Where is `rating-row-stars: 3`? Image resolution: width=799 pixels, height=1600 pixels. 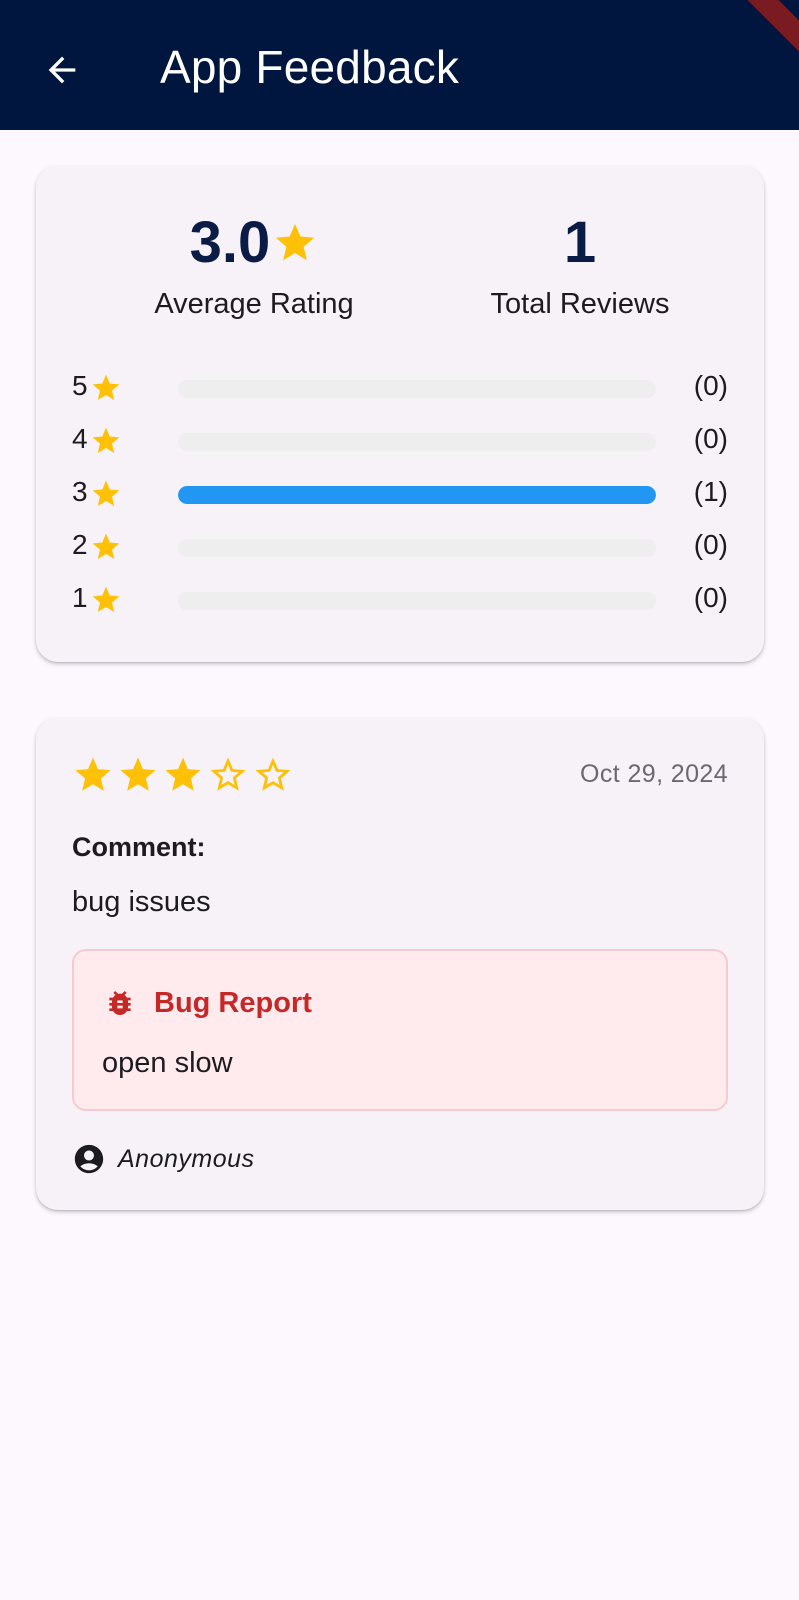
rating-row-stars: 3 is located at coordinates (80, 491).